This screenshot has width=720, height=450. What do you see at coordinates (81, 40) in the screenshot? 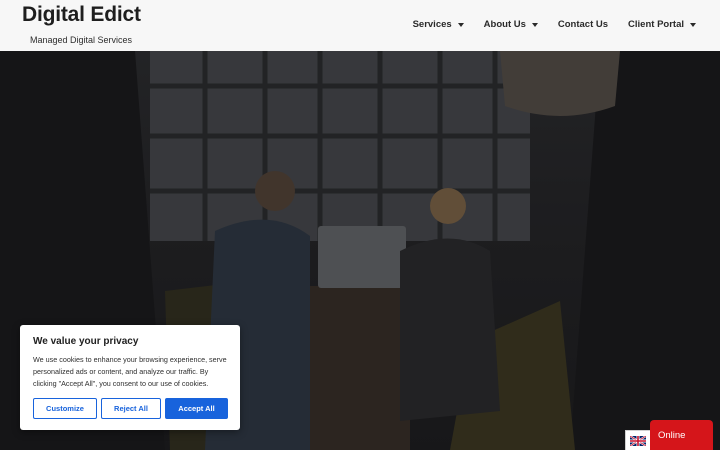
I see `site-tagline: Managed Digital Services` at bounding box center [81, 40].